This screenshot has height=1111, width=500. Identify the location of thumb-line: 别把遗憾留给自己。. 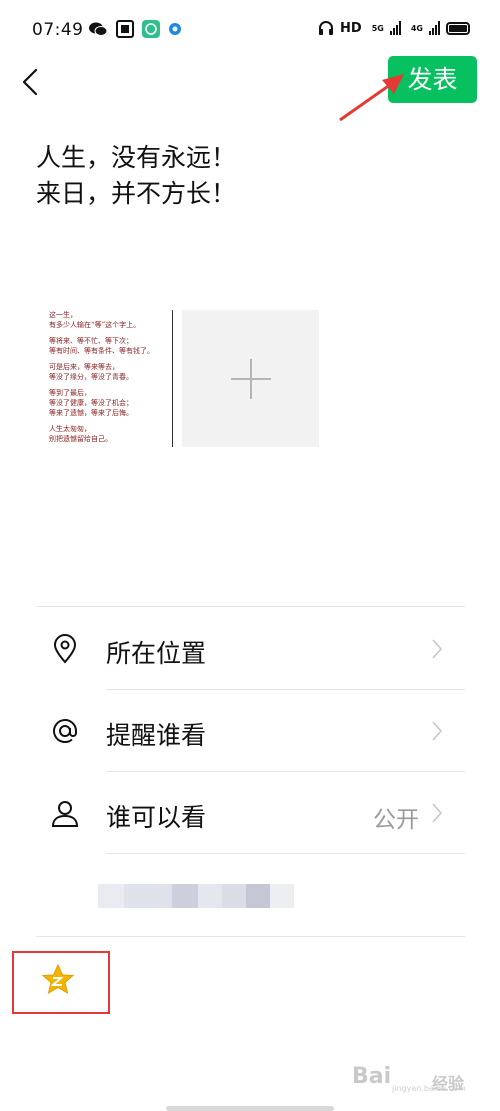
(80, 439).